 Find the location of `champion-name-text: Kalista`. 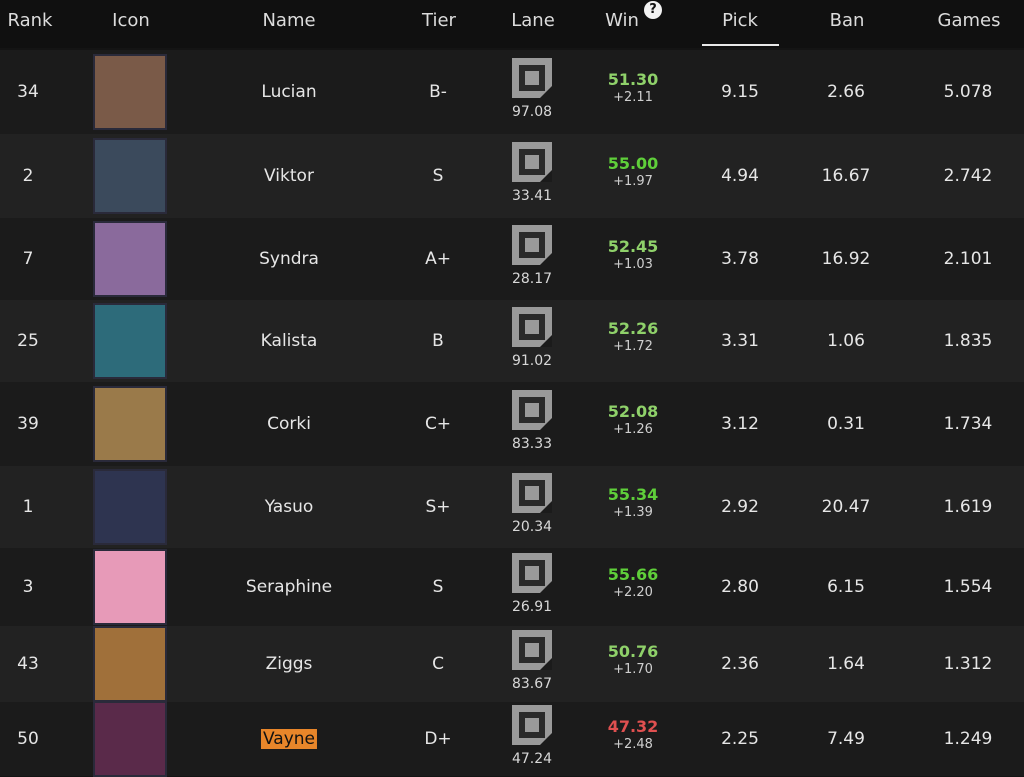

champion-name-text: Kalista is located at coordinates (289, 341).